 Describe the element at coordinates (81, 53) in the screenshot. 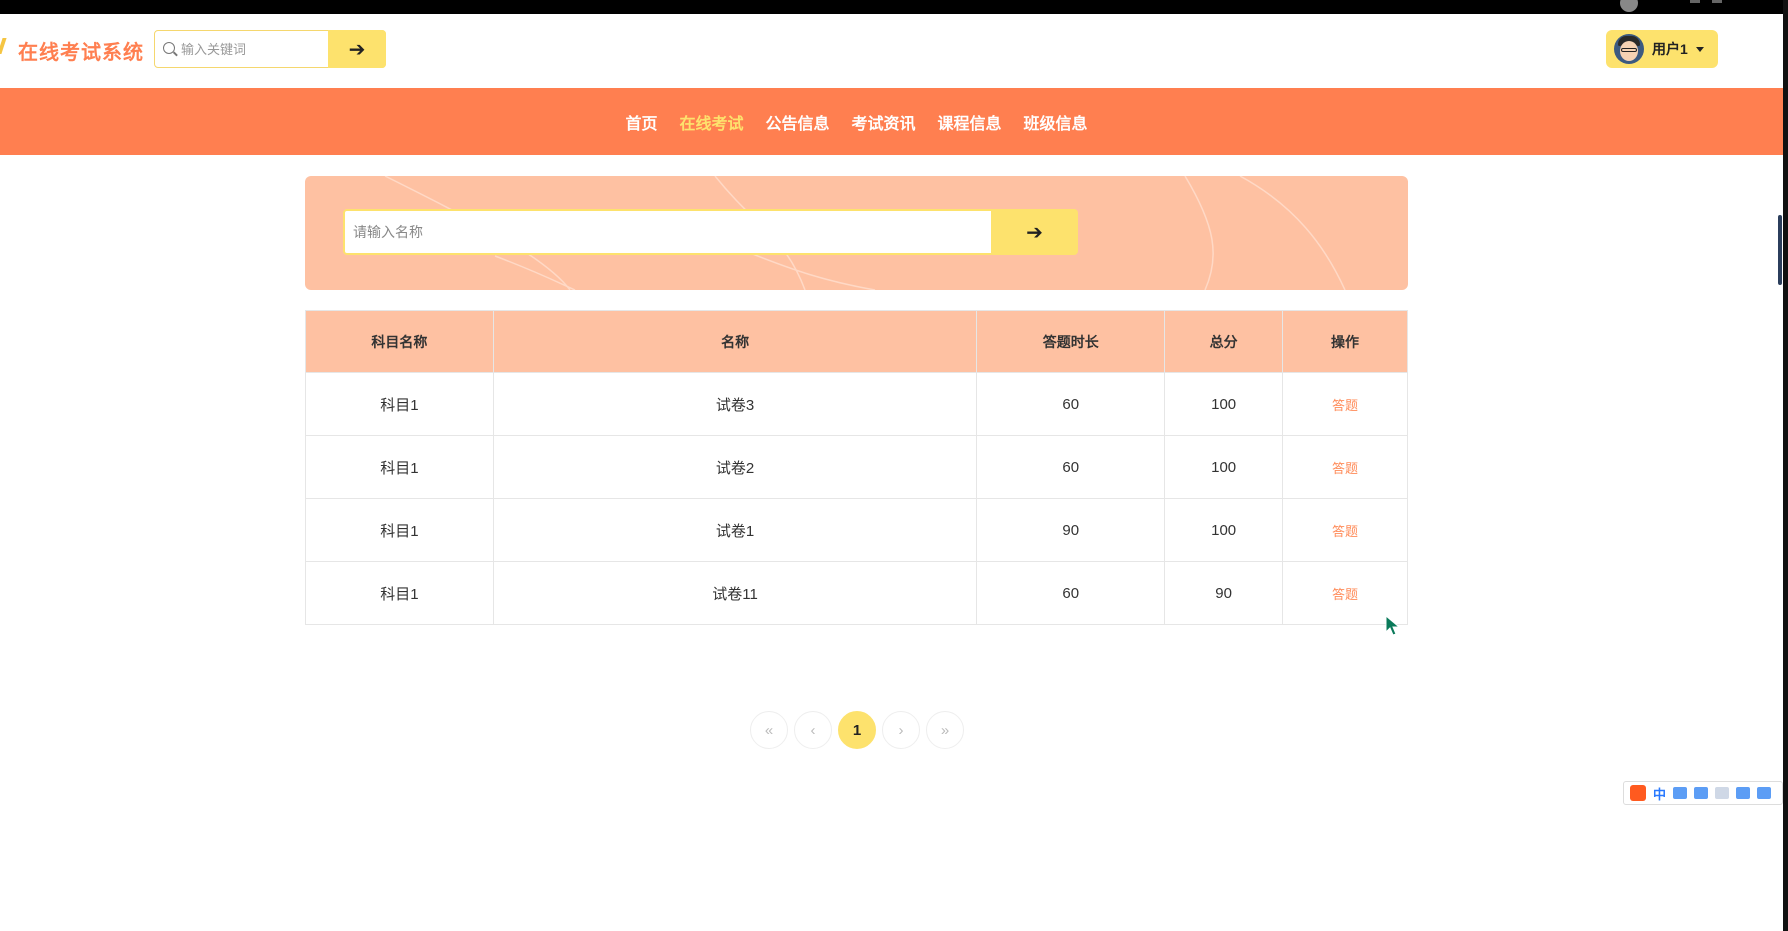

I see `site-title: 在线考试系统` at that location.